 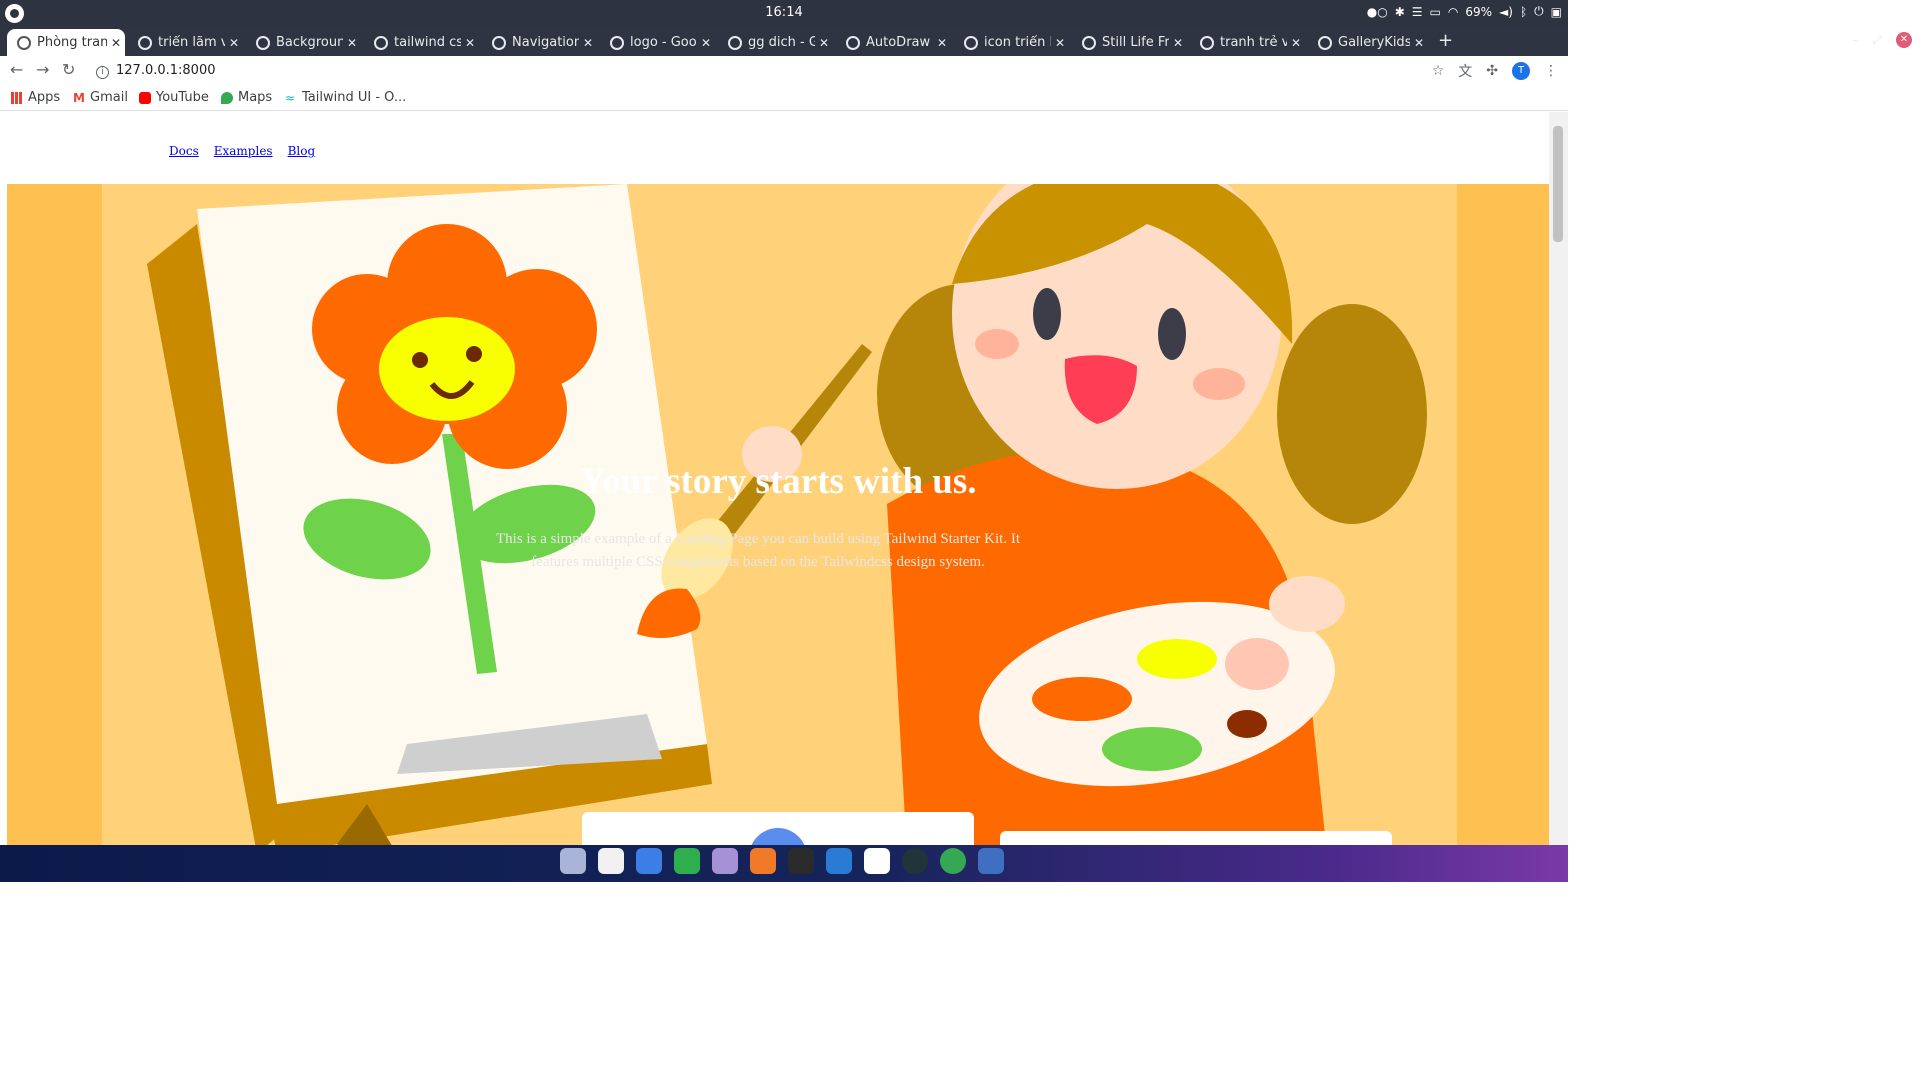 What do you see at coordinates (1506, 12) in the screenshot?
I see `volume-icon: ◄)` at bounding box center [1506, 12].